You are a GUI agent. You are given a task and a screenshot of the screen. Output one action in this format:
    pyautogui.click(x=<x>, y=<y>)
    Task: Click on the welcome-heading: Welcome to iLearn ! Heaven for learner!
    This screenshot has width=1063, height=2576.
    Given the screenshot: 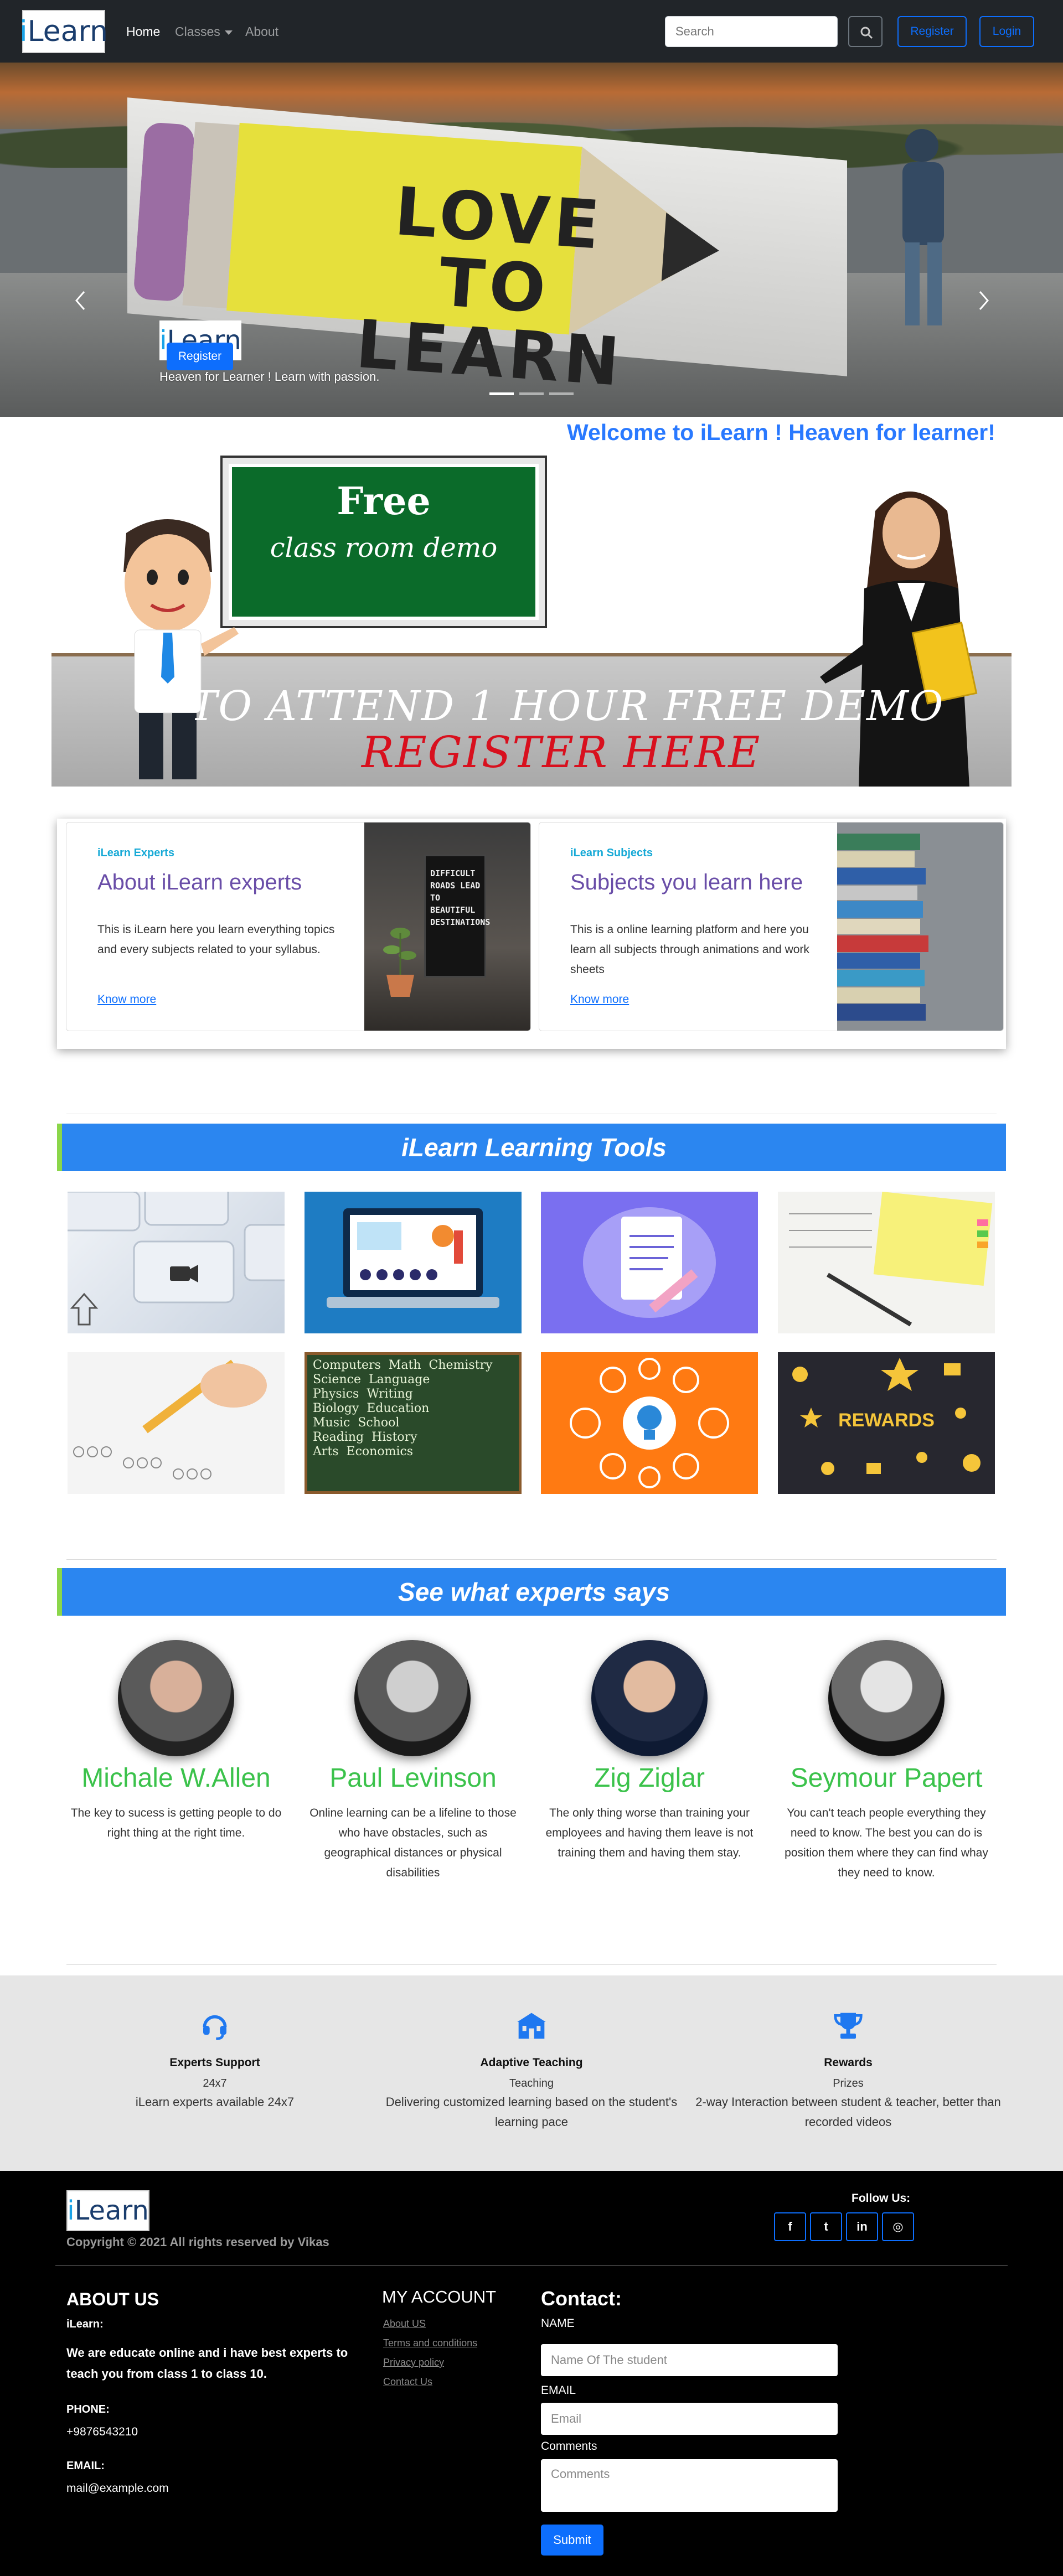 What is the action you would take?
    pyautogui.click(x=781, y=432)
    